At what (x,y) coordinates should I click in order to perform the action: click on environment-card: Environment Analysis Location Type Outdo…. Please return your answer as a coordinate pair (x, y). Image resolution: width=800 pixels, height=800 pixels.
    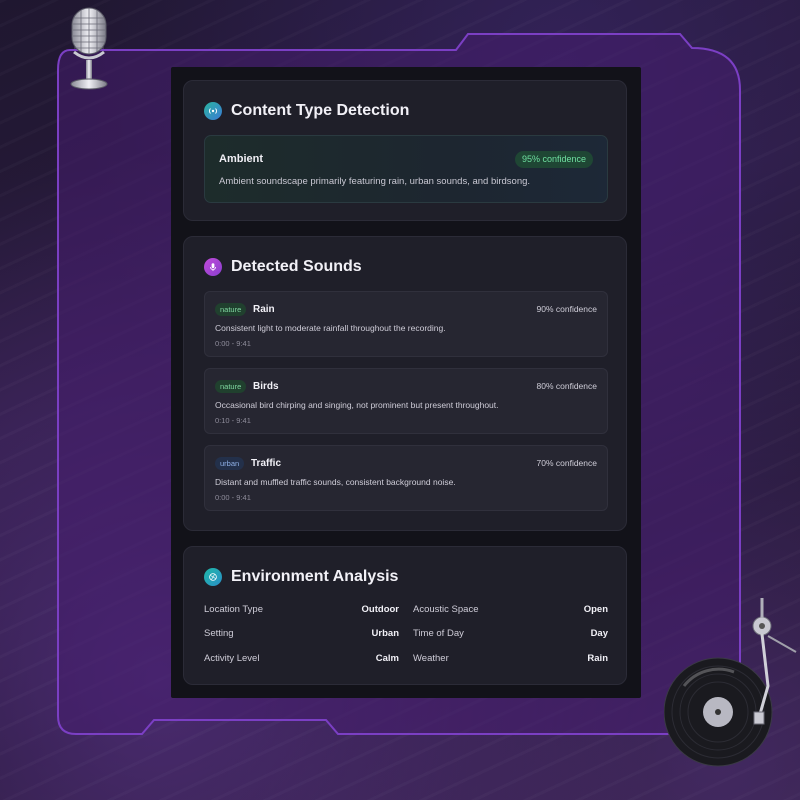
    Looking at the image, I should click on (405, 615).